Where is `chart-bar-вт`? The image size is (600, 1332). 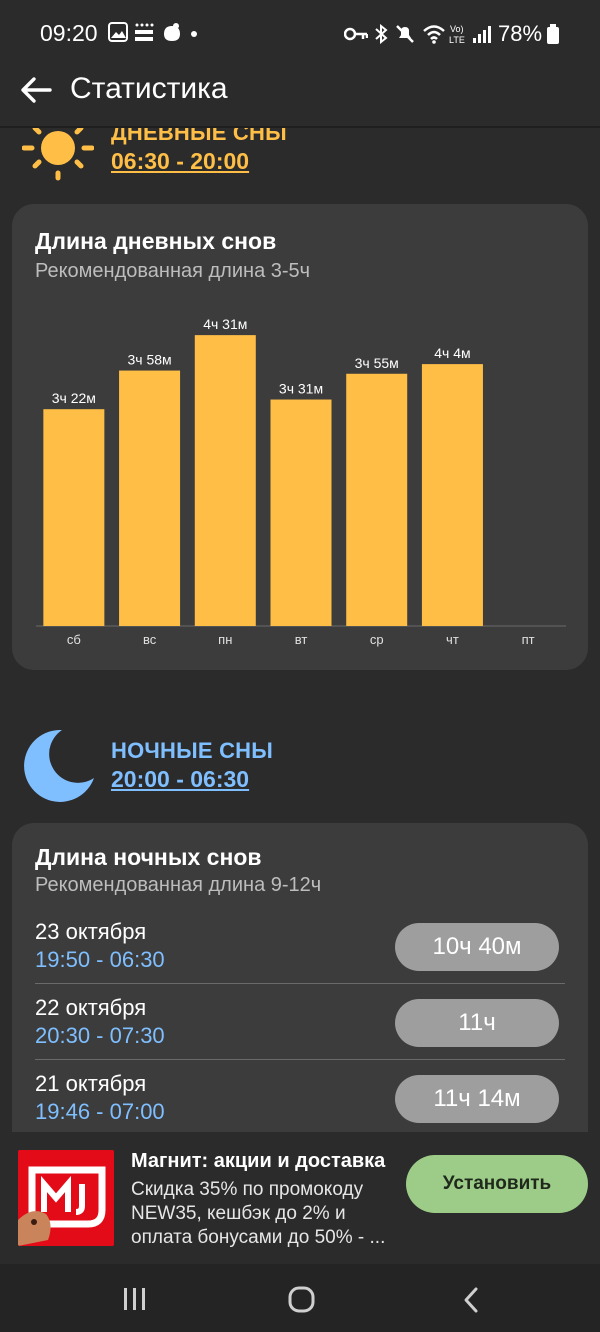 chart-bar-вт is located at coordinates (301, 512).